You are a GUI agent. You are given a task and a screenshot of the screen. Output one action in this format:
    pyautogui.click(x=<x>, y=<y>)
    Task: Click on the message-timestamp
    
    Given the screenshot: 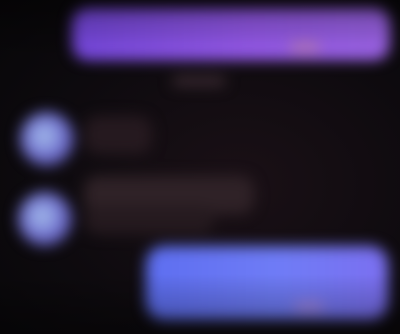 What is the action you would take?
    pyautogui.click(x=199, y=81)
    